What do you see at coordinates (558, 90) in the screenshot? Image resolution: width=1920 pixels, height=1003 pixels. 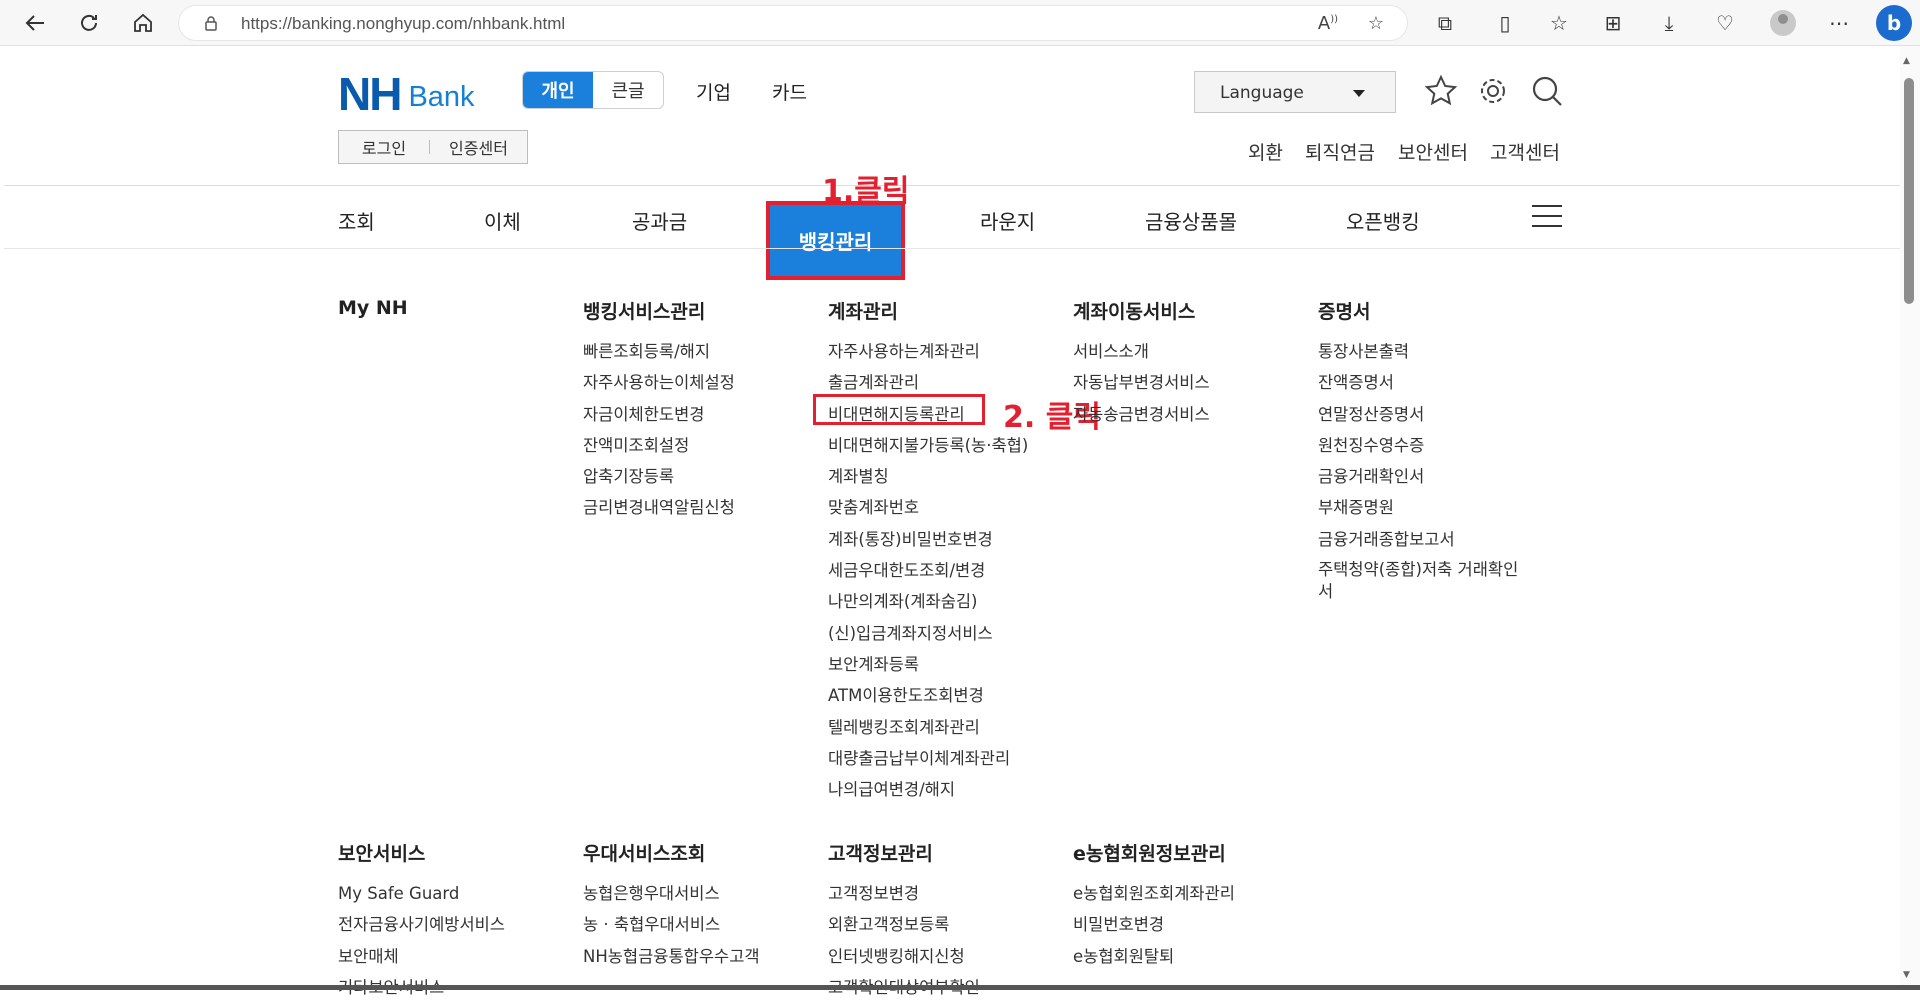 I see `tab-personal: 개인` at bounding box center [558, 90].